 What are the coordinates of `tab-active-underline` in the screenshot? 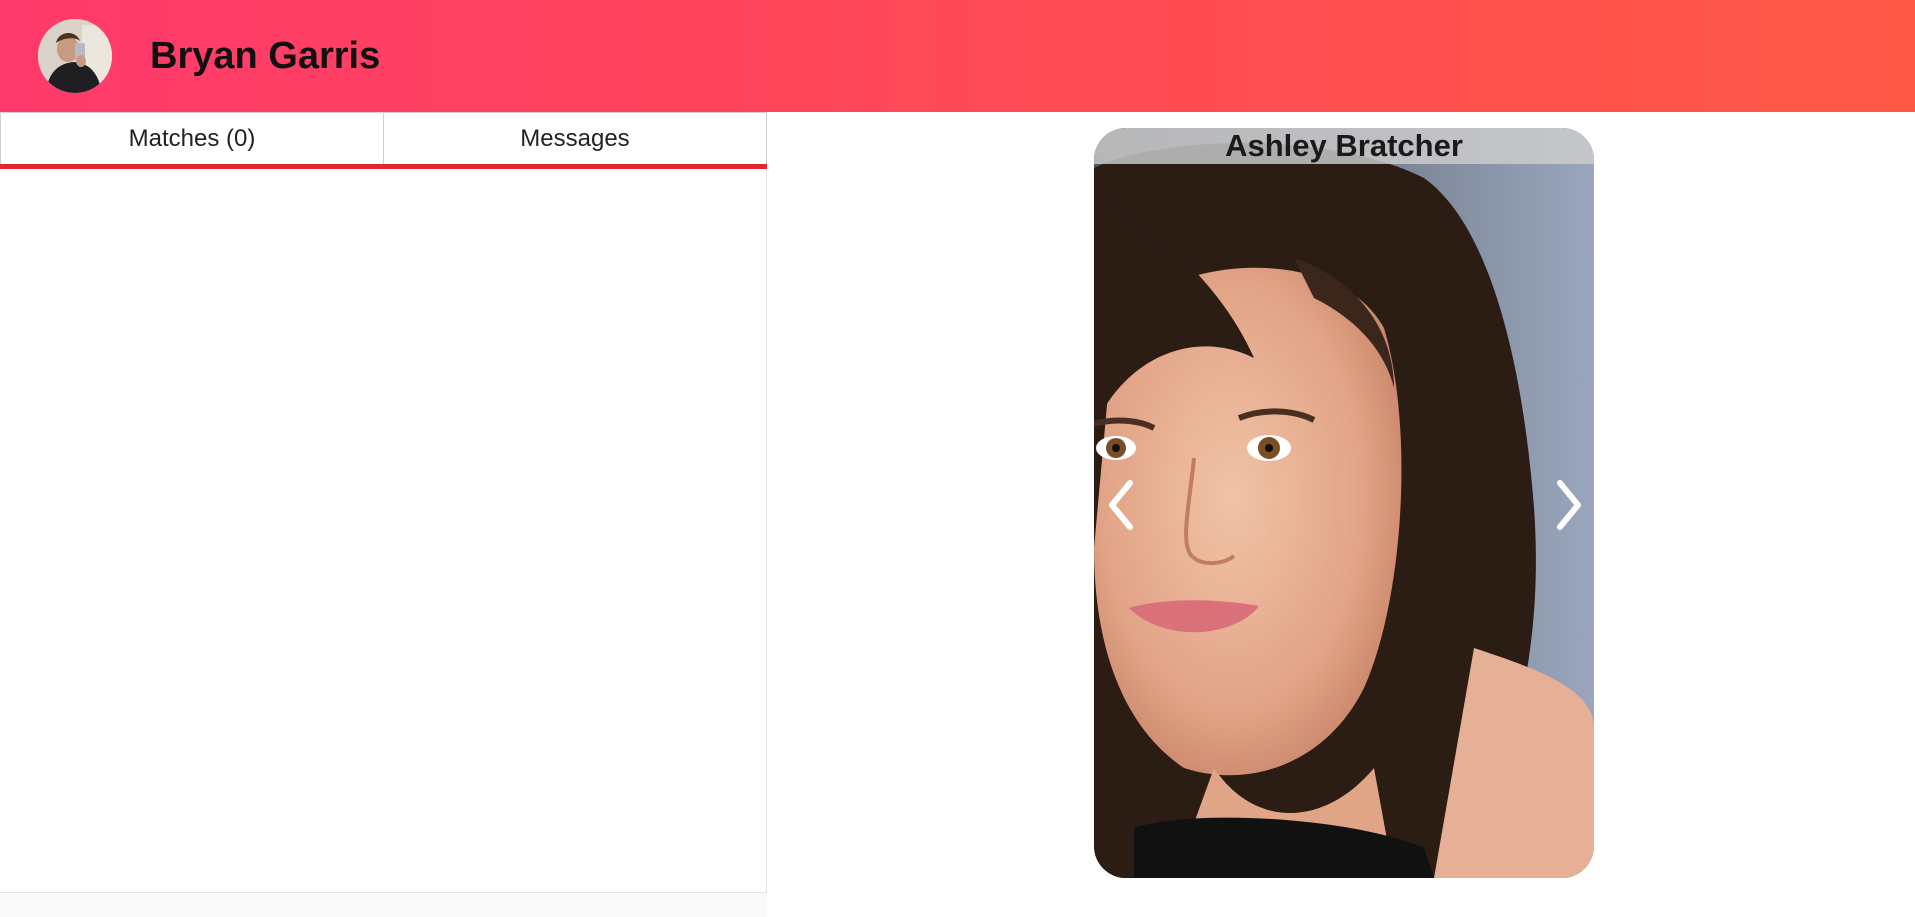 It's located at (383, 166).